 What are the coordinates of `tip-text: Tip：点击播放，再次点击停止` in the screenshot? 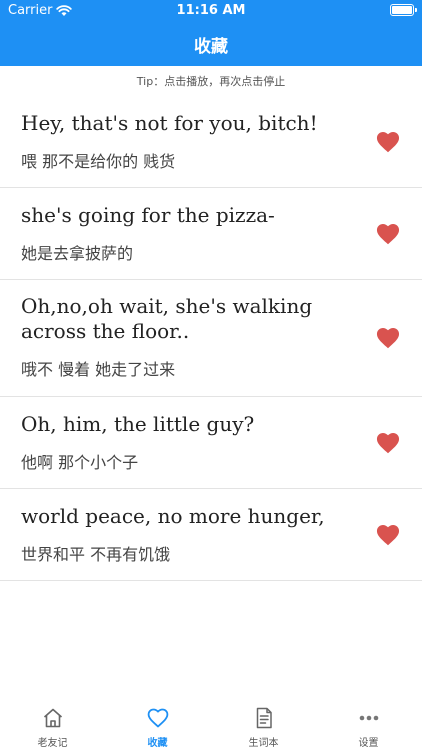 It's located at (211, 81).